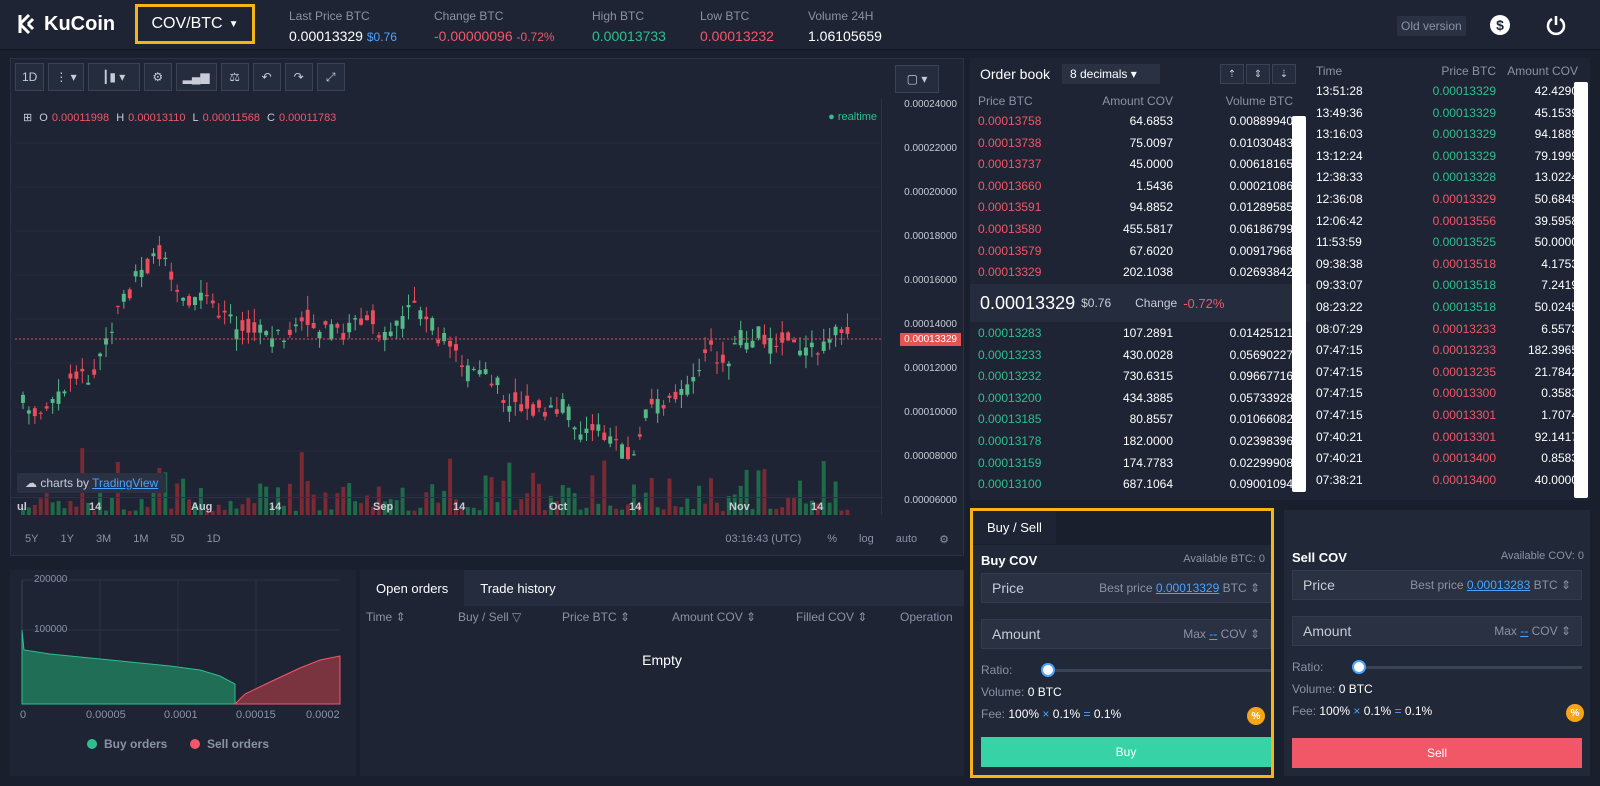 This screenshot has width=1600, height=786. What do you see at coordinates (234, 77) in the screenshot?
I see `compare-icon: ⚖` at bounding box center [234, 77].